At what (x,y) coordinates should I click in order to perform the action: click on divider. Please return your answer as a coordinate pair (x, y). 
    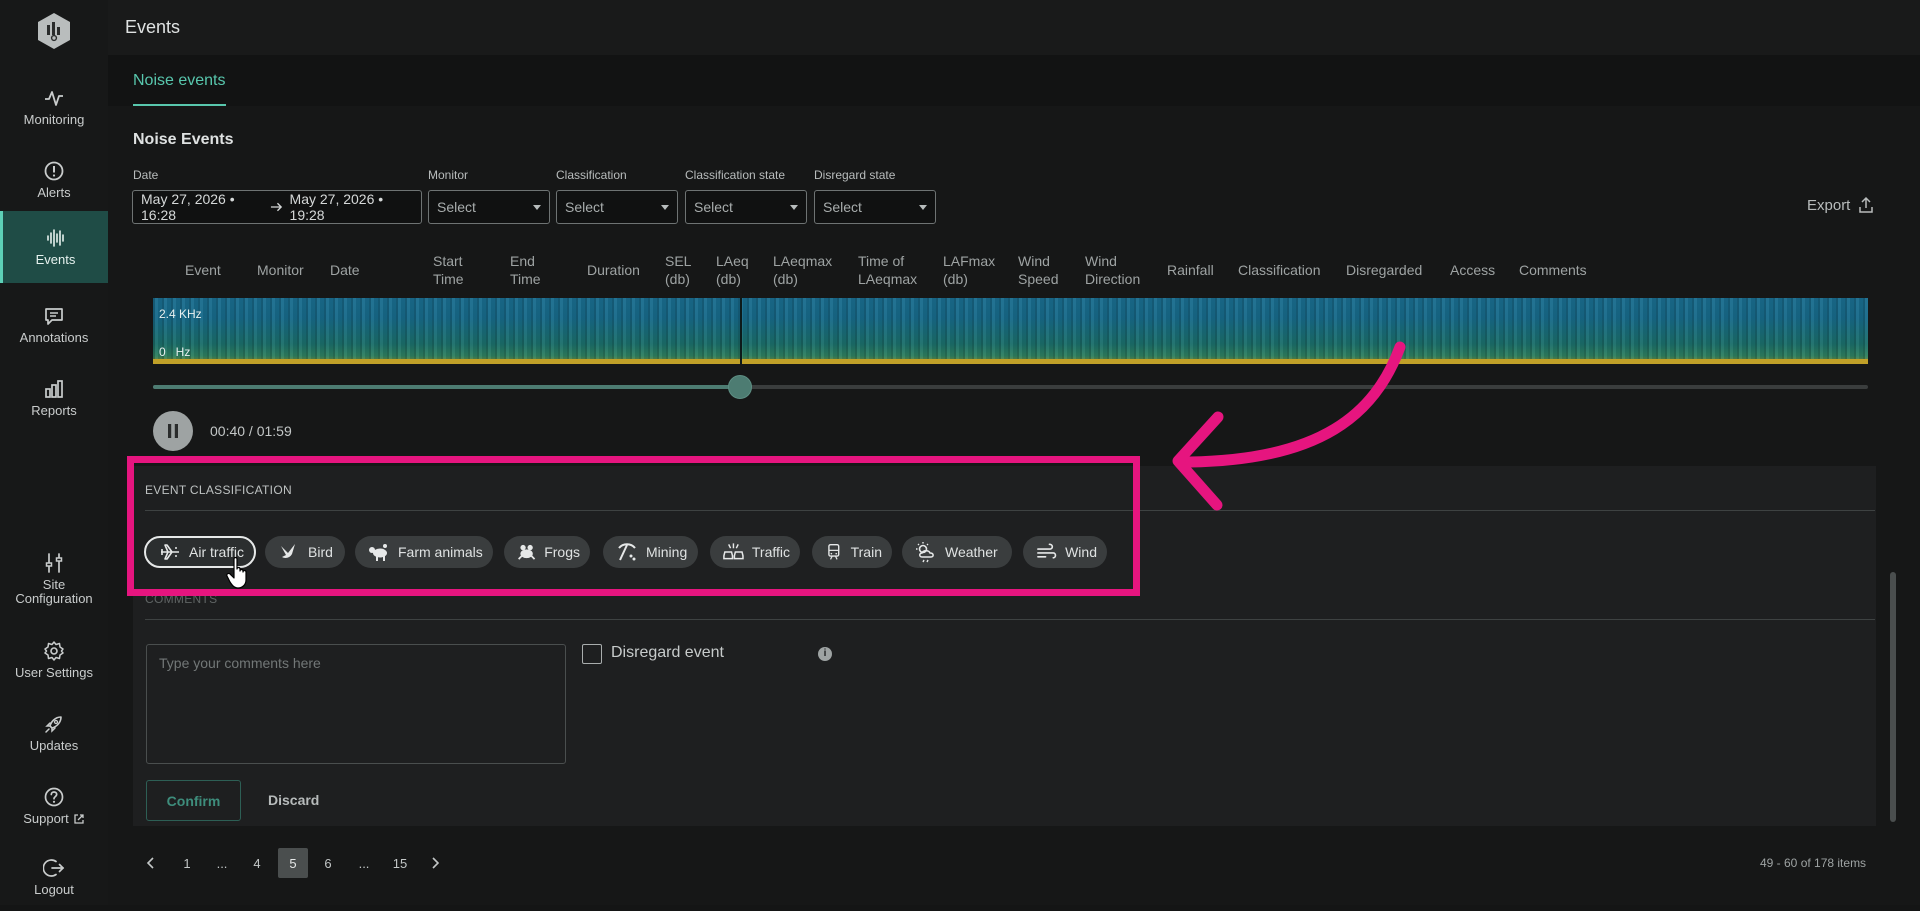
    Looking at the image, I should click on (1010, 619).